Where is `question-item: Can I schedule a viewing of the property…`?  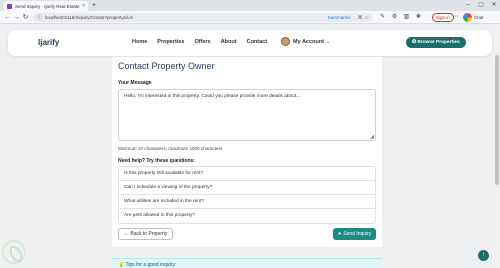
question-item: Can I schedule a viewing of the property… is located at coordinates (247, 188).